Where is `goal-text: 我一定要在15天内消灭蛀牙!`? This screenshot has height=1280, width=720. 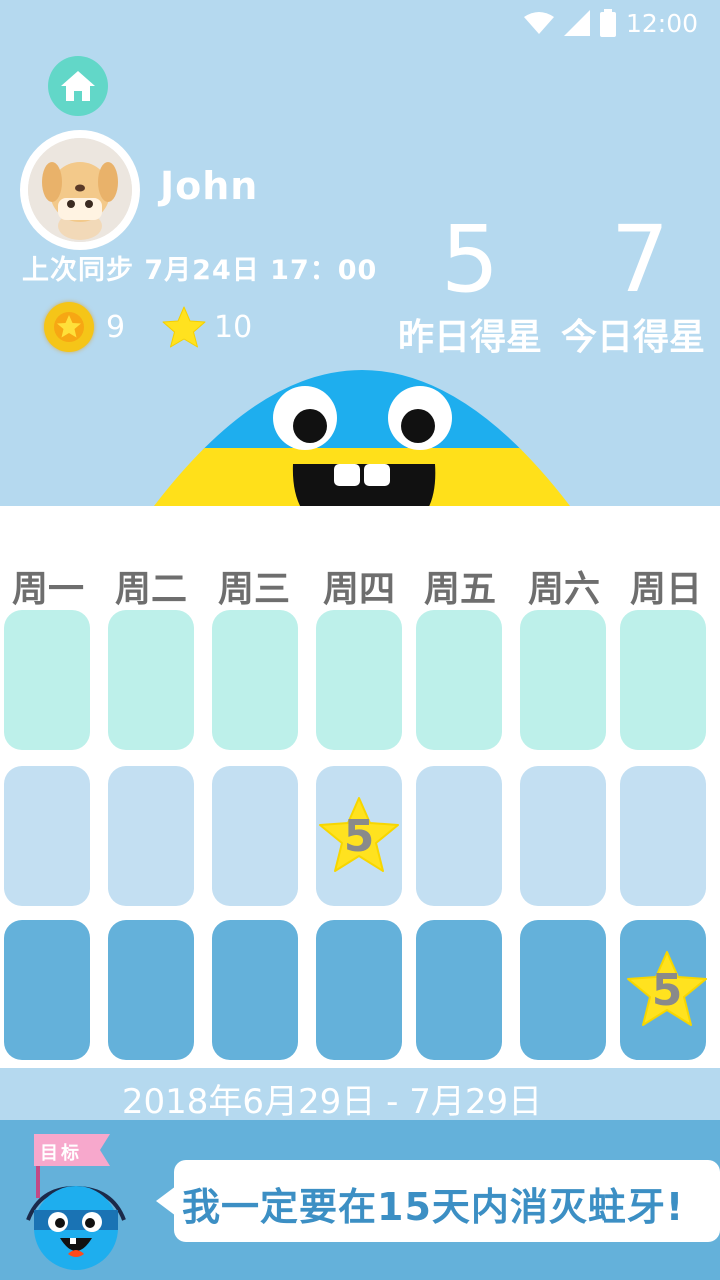 goal-text: 我一定要在15天内消灭蛀牙! is located at coordinates (433, 1207).